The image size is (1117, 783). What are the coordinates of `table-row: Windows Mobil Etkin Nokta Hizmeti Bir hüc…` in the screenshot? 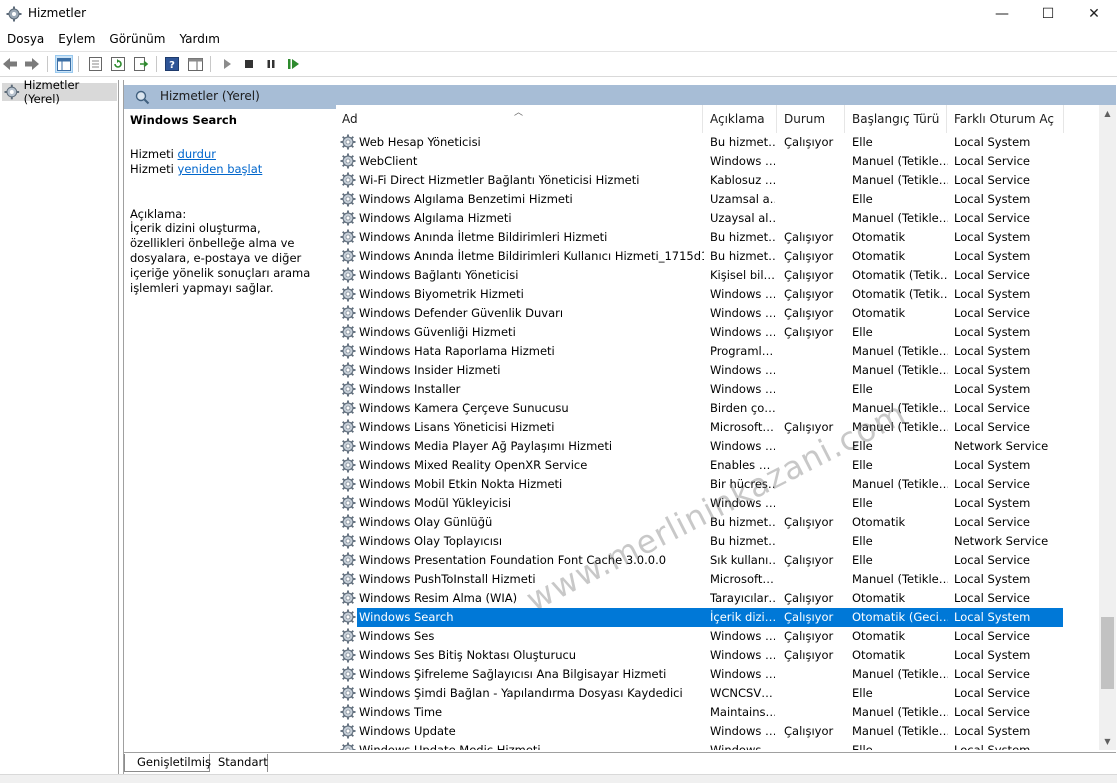 It's located at (718, 484).